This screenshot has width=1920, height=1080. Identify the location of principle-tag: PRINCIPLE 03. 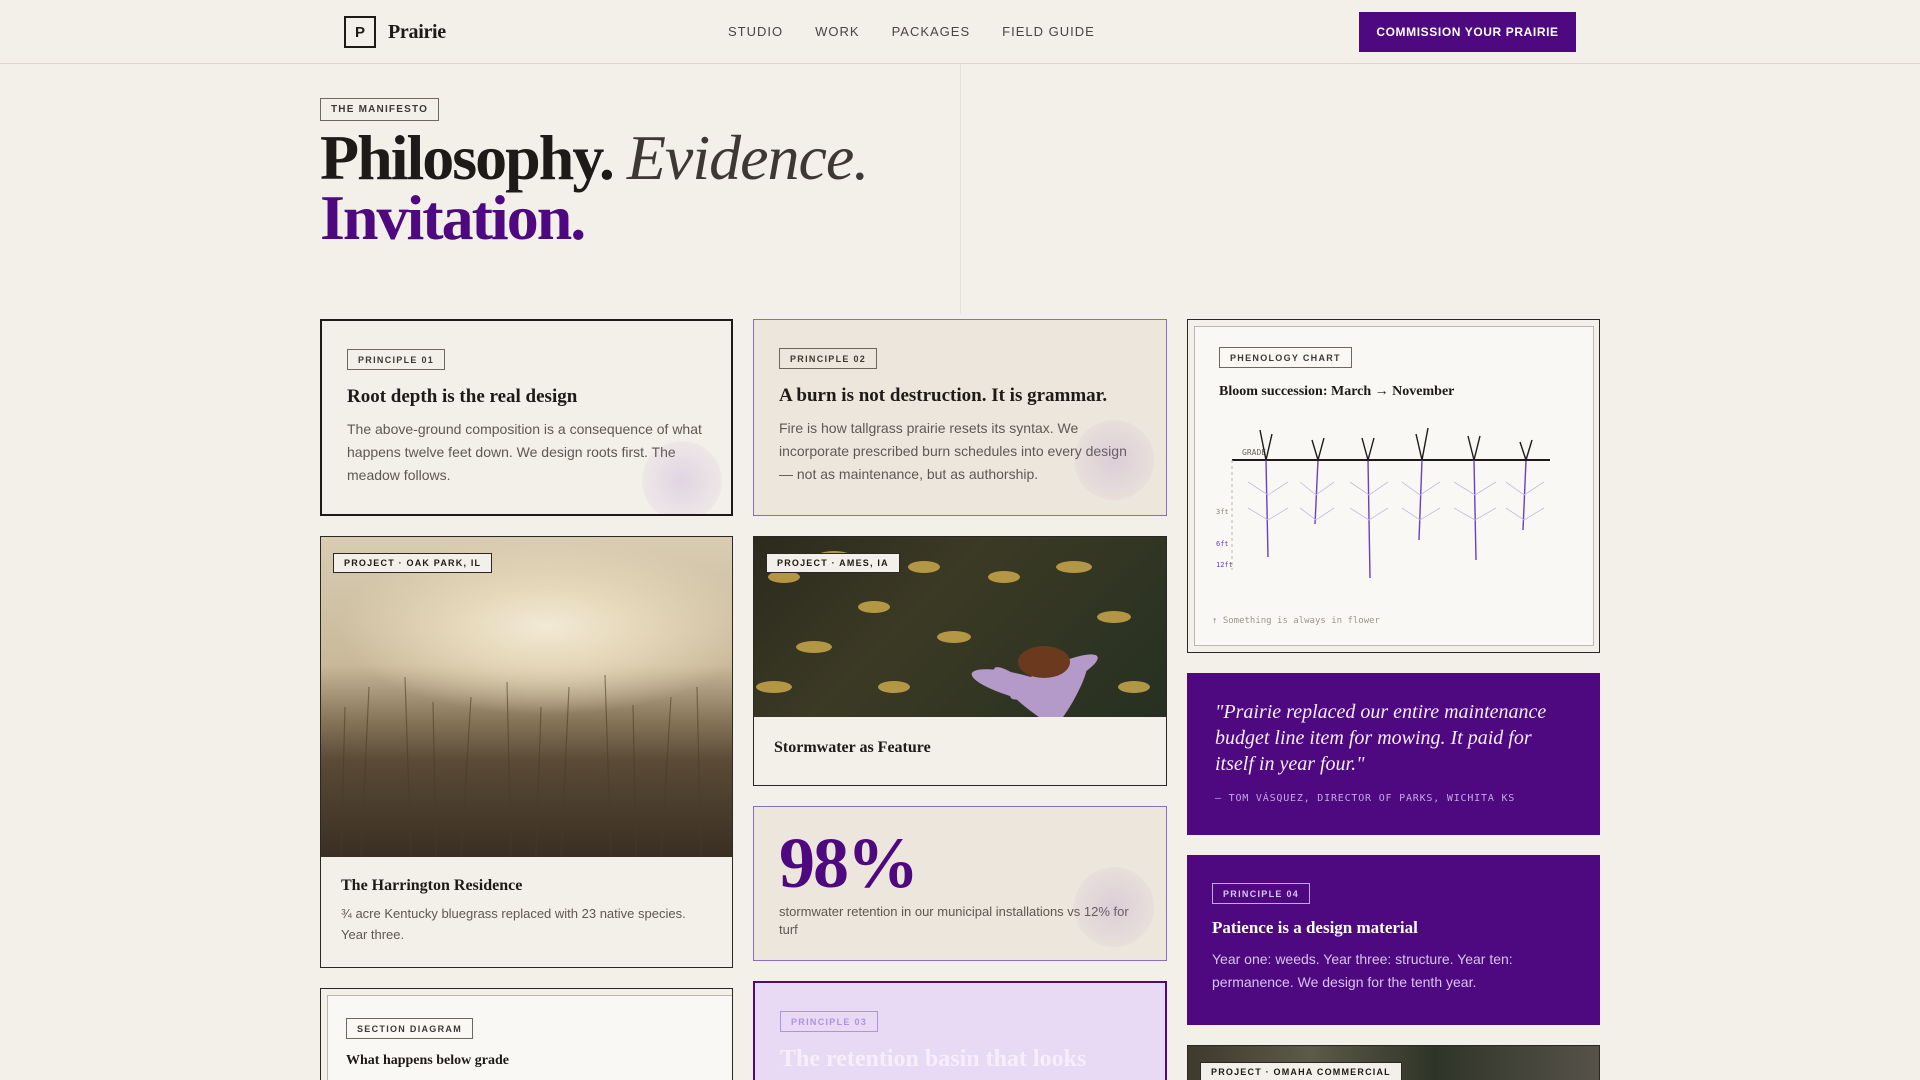
(829, 1021).